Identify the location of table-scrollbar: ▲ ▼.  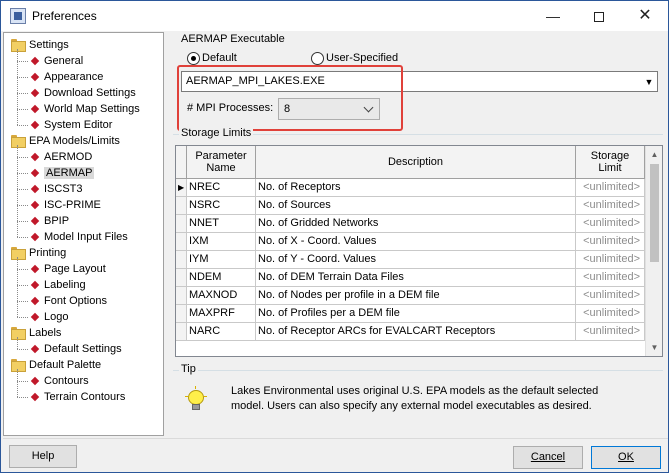
(653, 251).